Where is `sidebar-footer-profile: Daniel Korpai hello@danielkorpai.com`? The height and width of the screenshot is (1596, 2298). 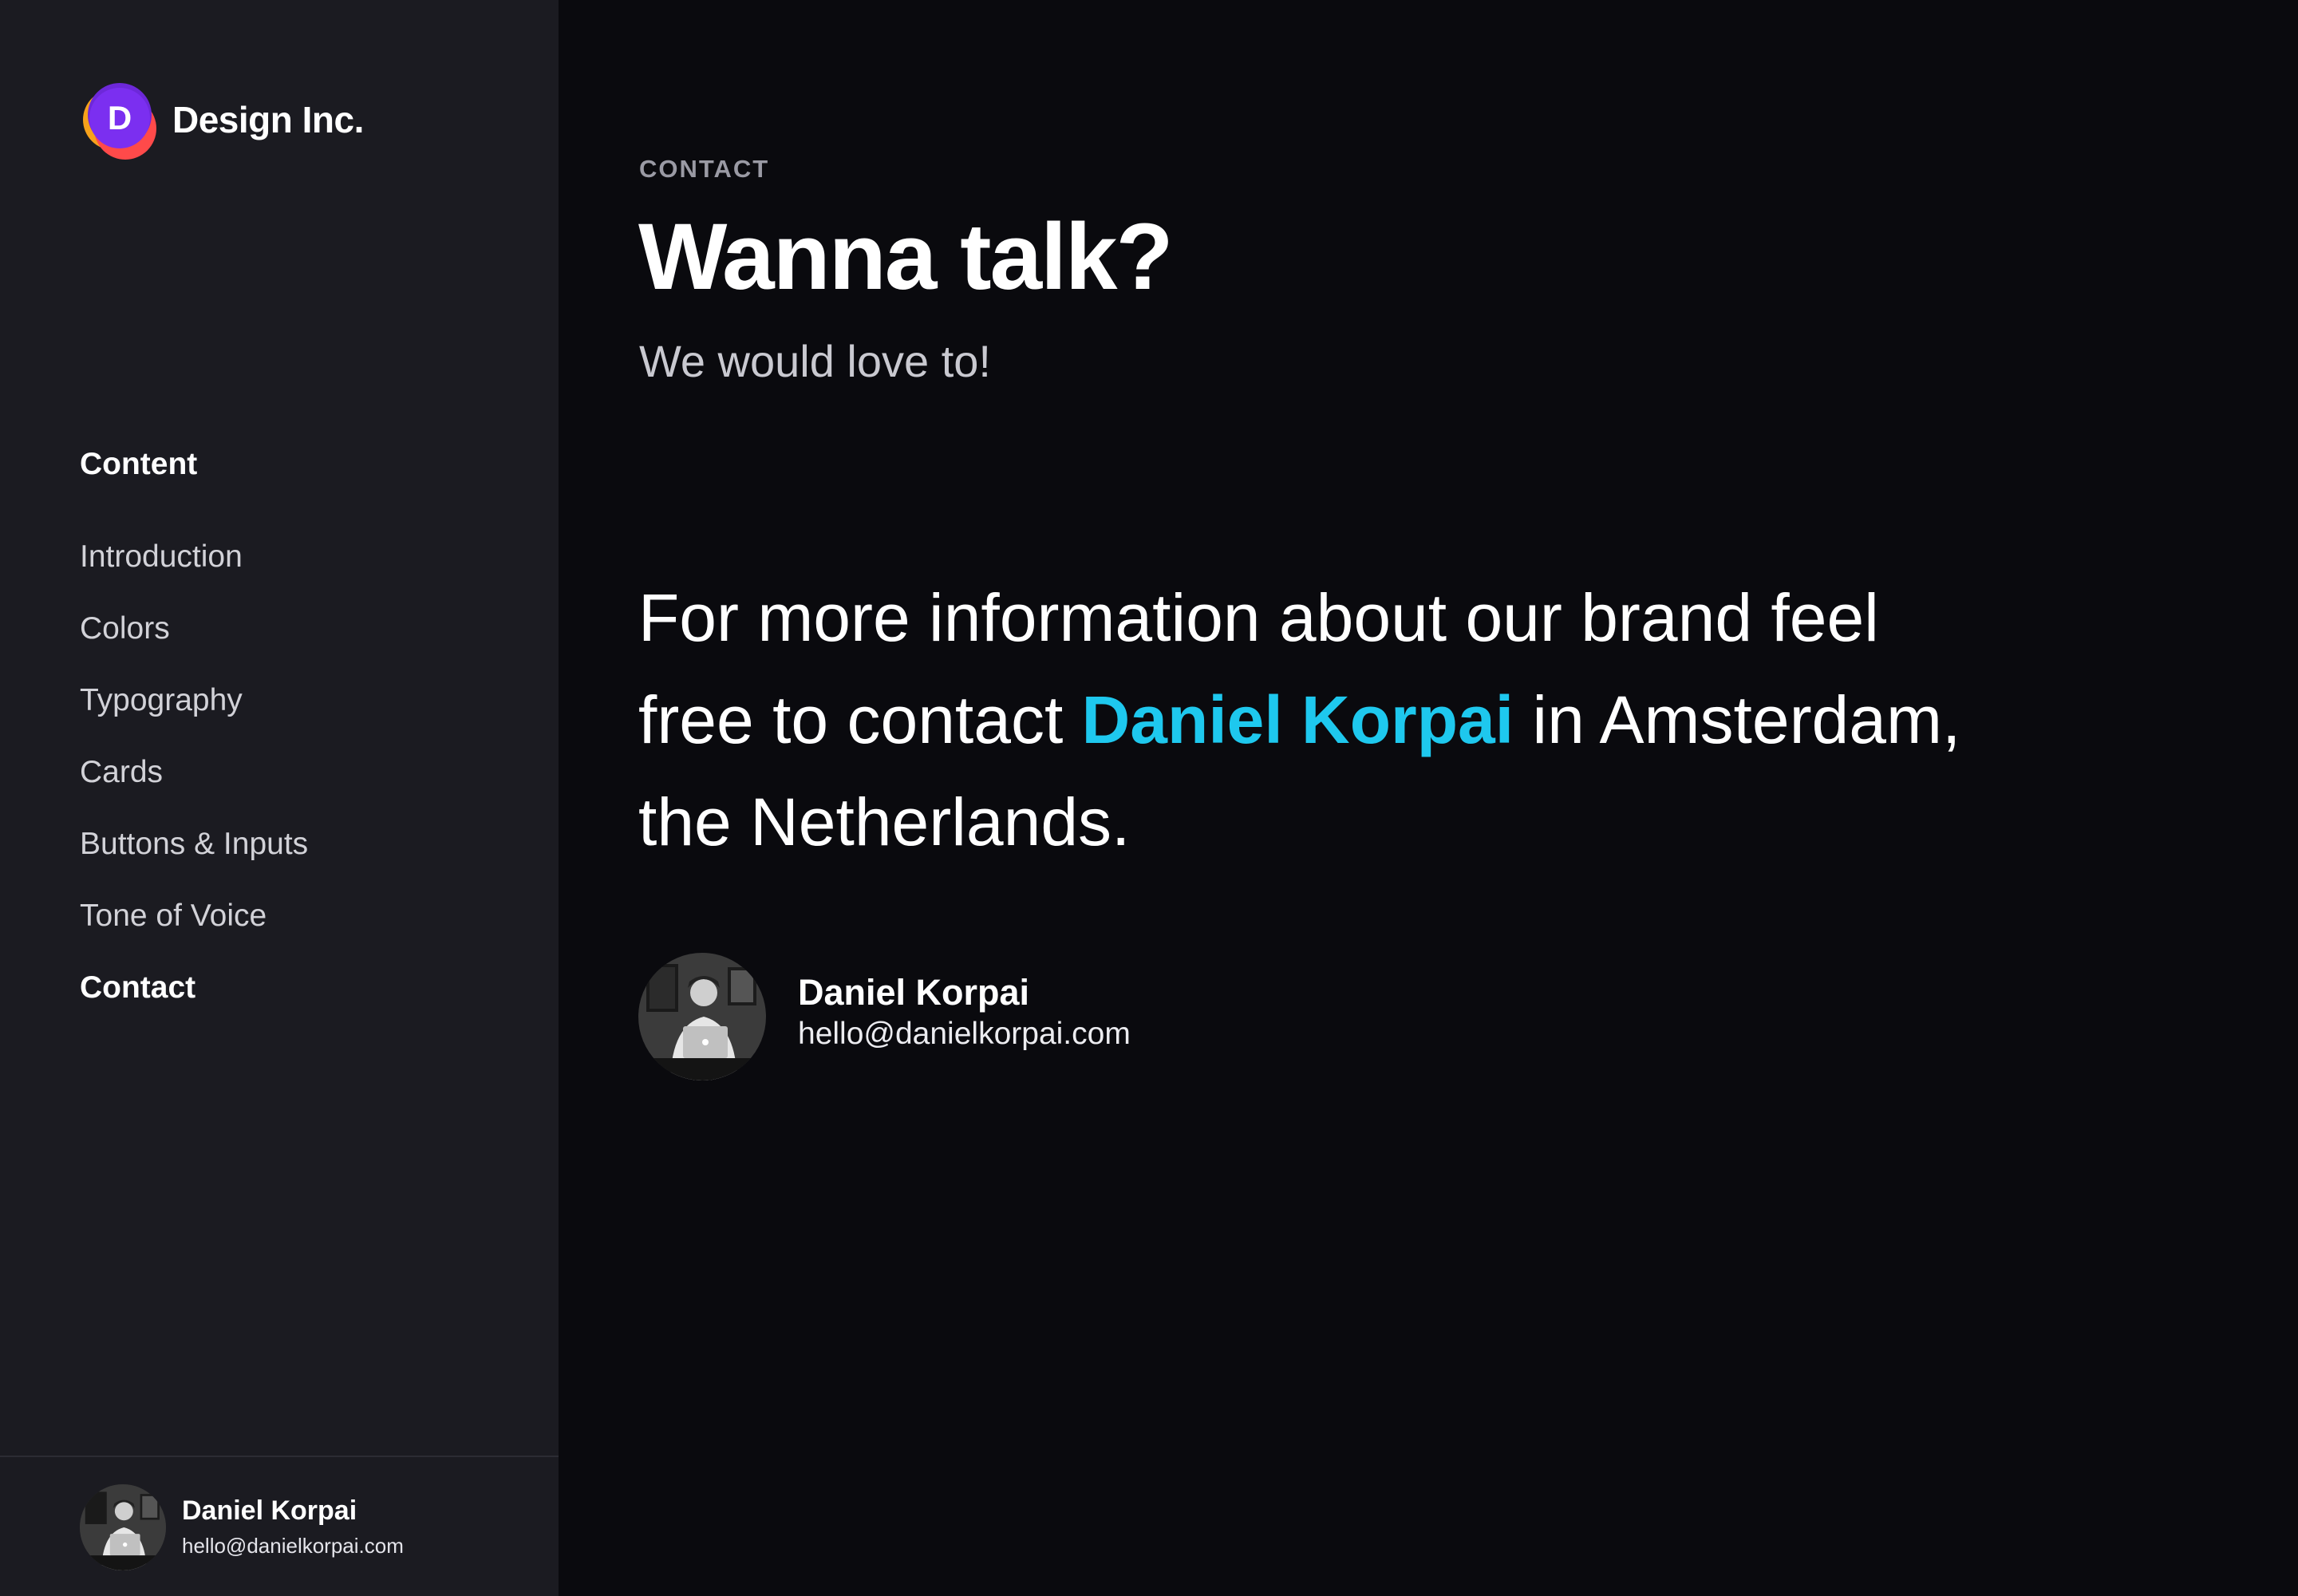 sidebar-footer-profile: Daniel Korpai hello@danielkorpai.com is located at coordinates (279, 1526).